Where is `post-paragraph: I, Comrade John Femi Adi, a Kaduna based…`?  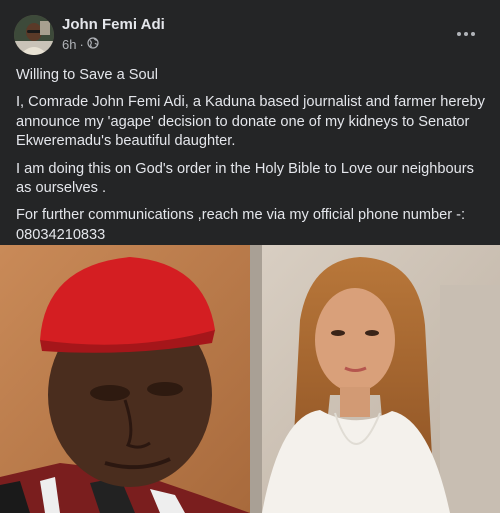
post-paragraph: I, Comrade John Femi Adi, a Kaduna based… is located at coordinates (250, 122).